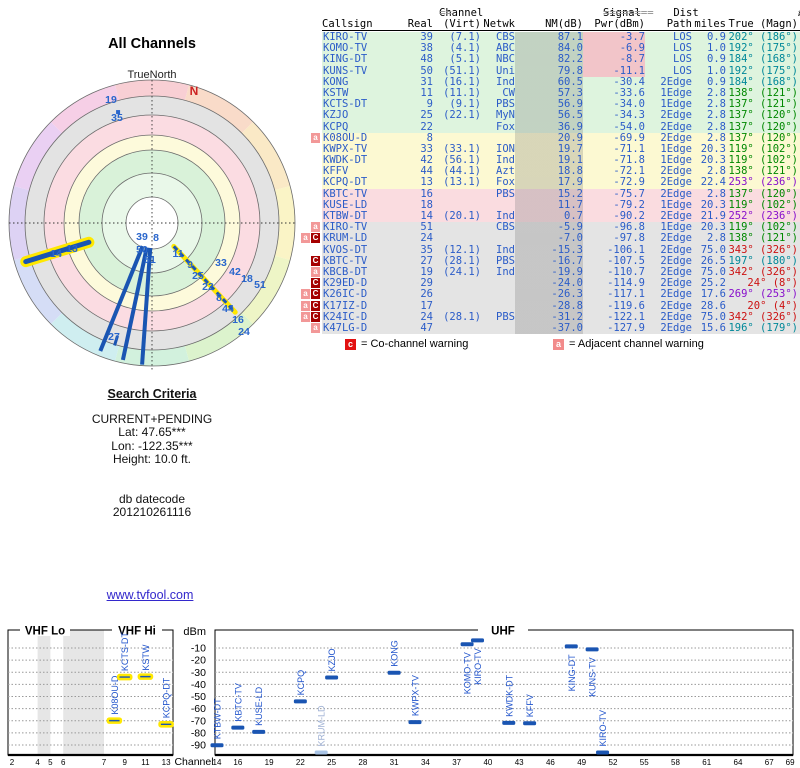  Describe the element at coordinates (498, 272) in the screenshot. I see `cell-netwk: Ind` at that location.